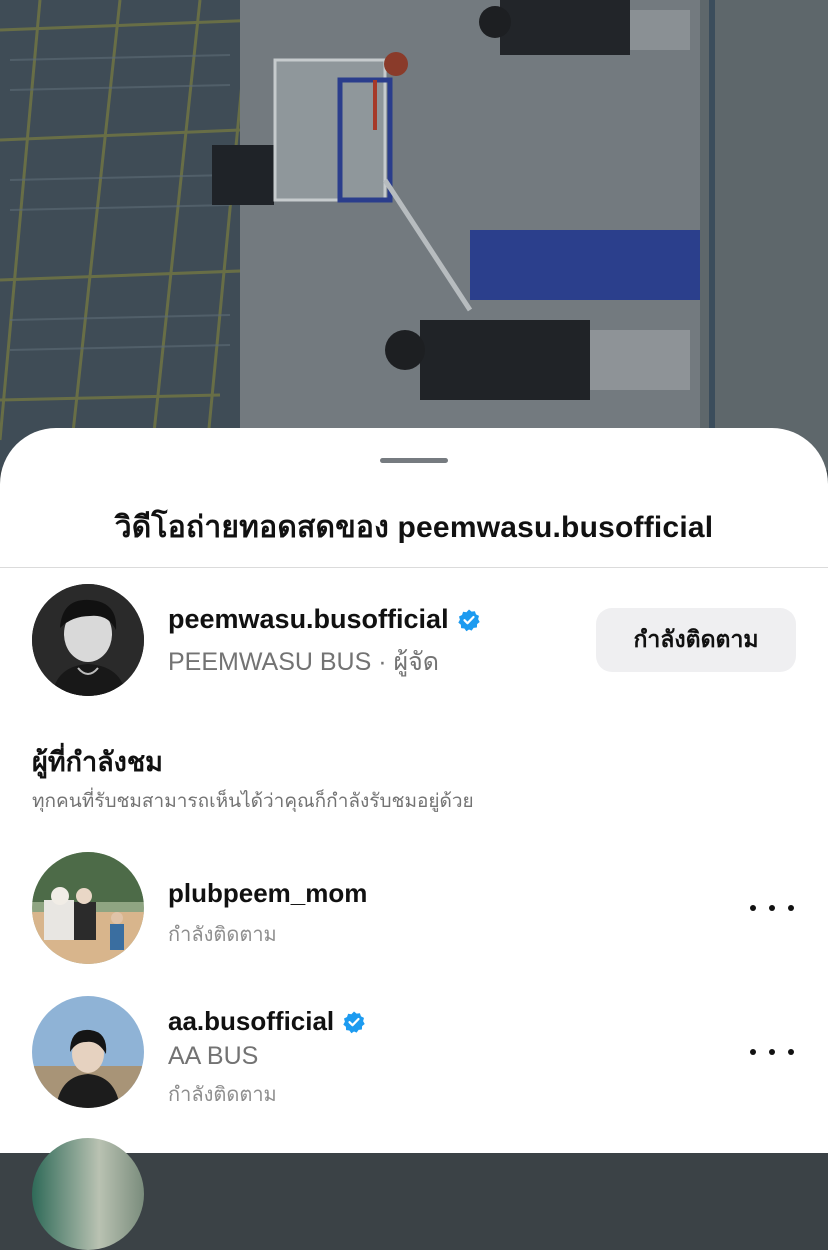 This screenshot has width=828, height=1250. Describe the element at coordinates (414, 460) in the screenshot. I see `sheet-grabber-handle` at that location.